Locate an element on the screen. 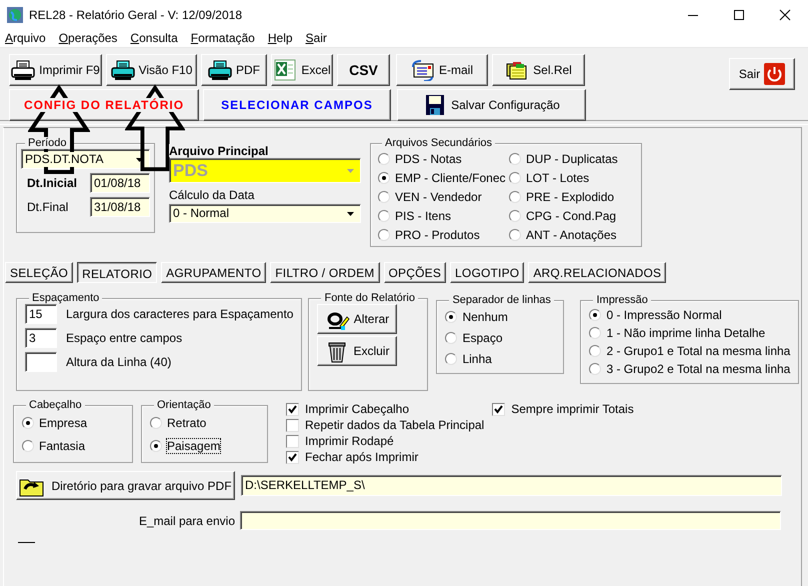  radio-label: Espaço is located at coordinates (482, 337).